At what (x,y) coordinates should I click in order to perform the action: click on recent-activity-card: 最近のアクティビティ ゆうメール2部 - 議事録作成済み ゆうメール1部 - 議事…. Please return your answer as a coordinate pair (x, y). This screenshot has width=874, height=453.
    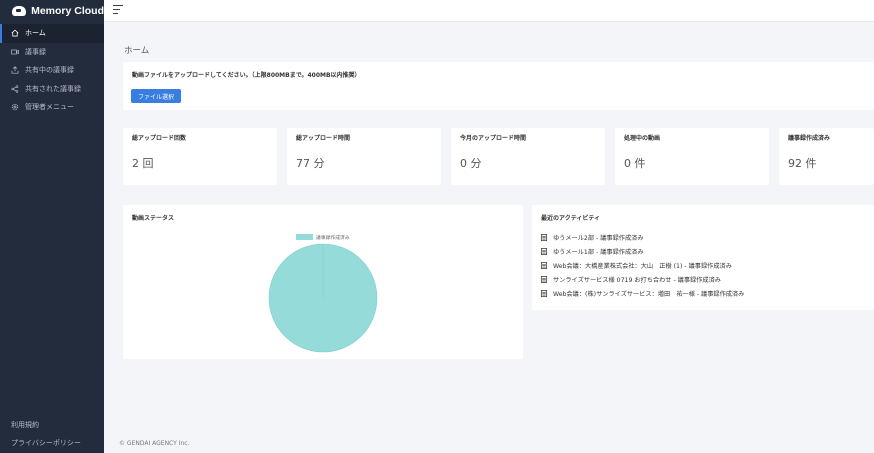
    Looking at the image, I should click on (703, 257).